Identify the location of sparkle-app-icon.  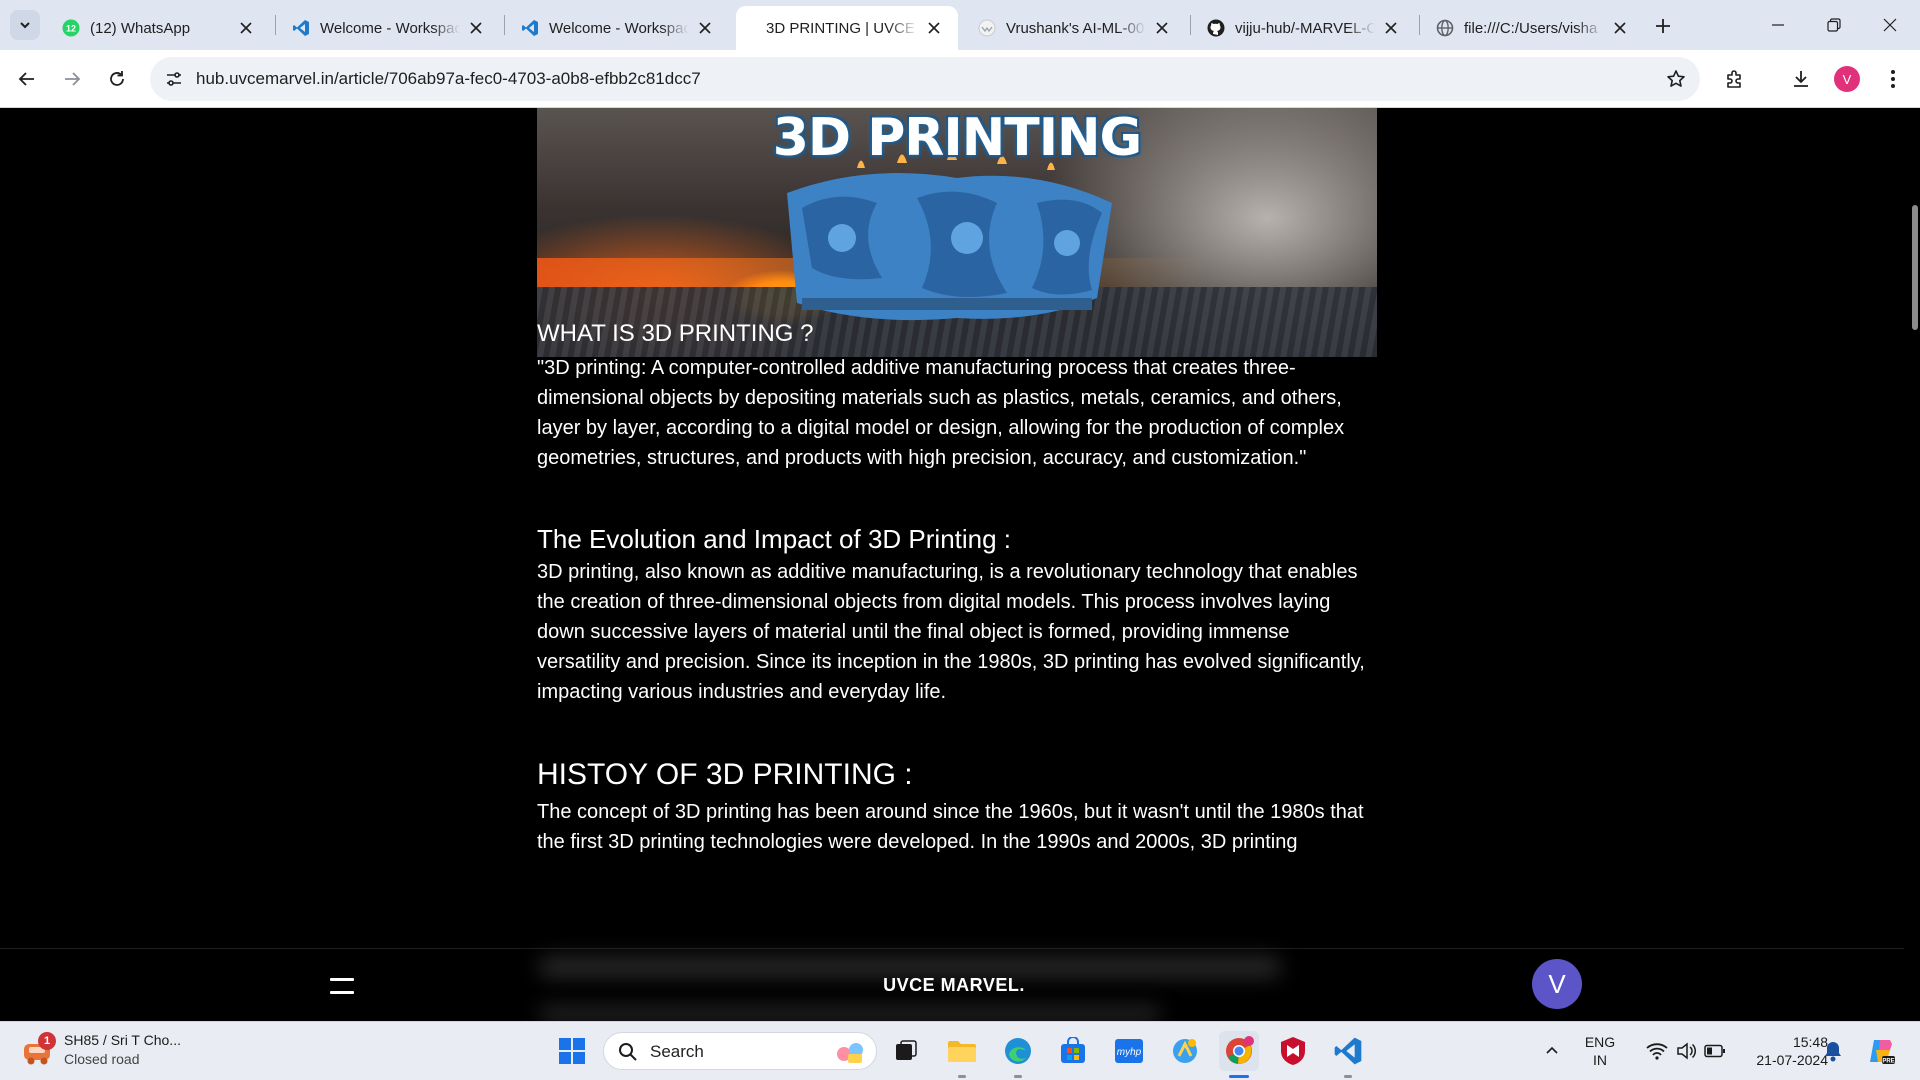
(1185, 1051).